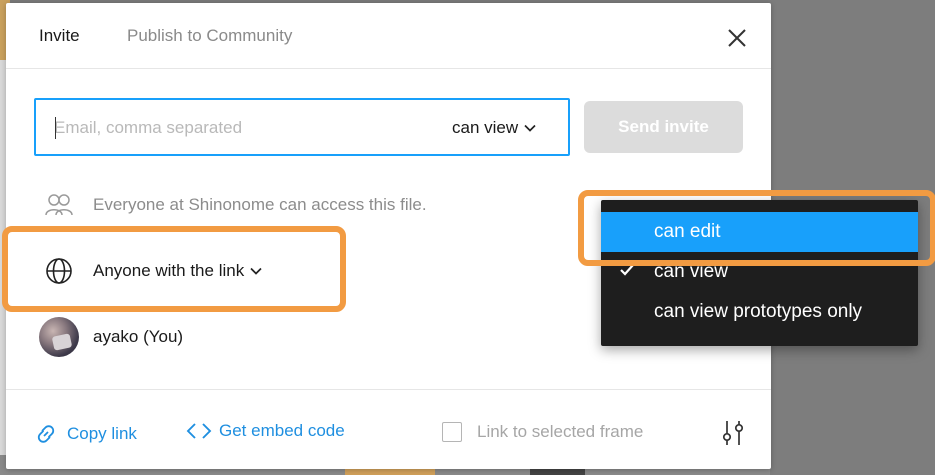 Image resolution: width=935 pixels, height=475 pixels. Describe the element at coordinates (59, 36) in the screenshot. I see `tab-invite: Invite` at that location.